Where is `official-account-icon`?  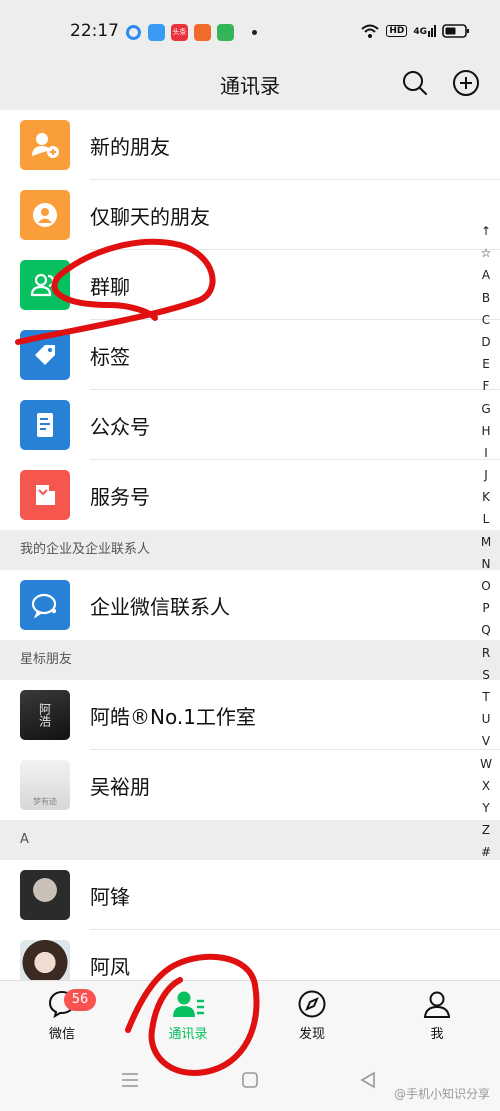
official-account-icon is located at coordinates (45, 425).